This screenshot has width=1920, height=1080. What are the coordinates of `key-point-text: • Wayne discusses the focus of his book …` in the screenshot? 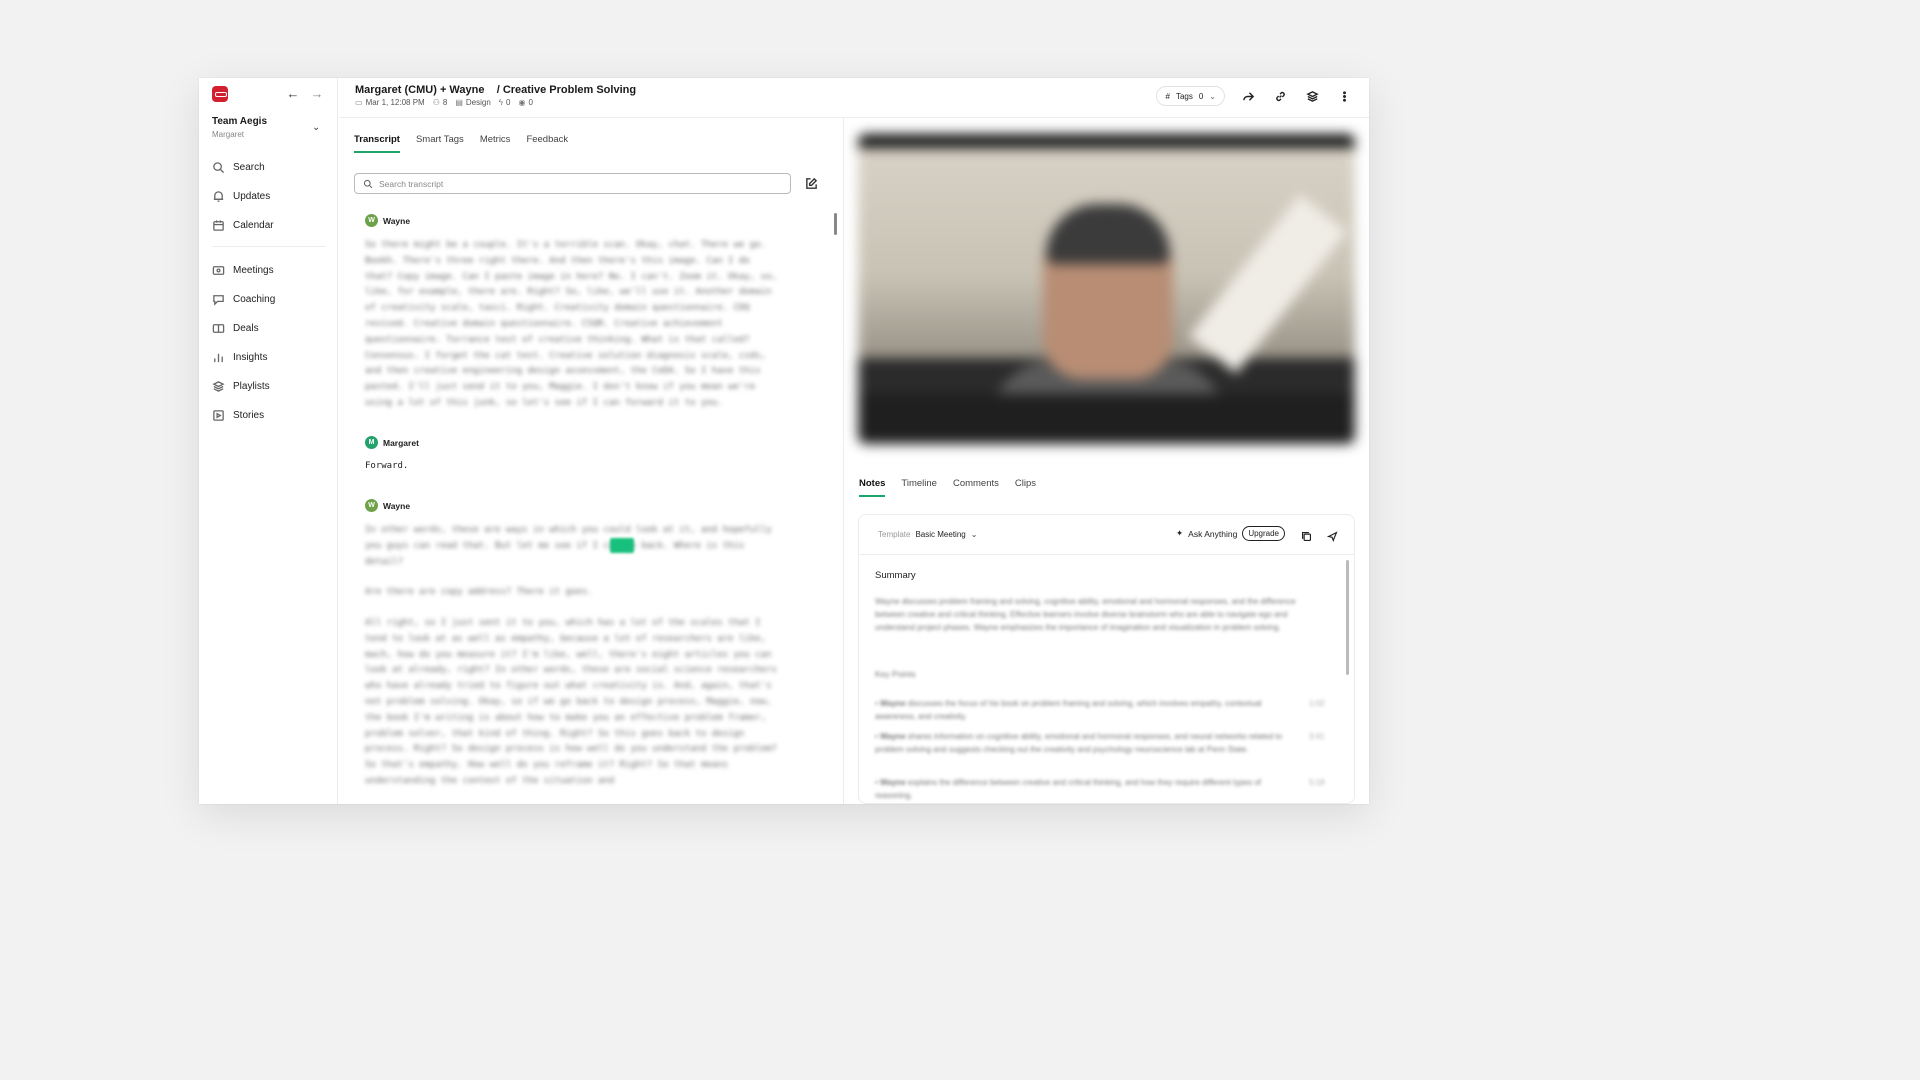 It's located at (1068, 710).